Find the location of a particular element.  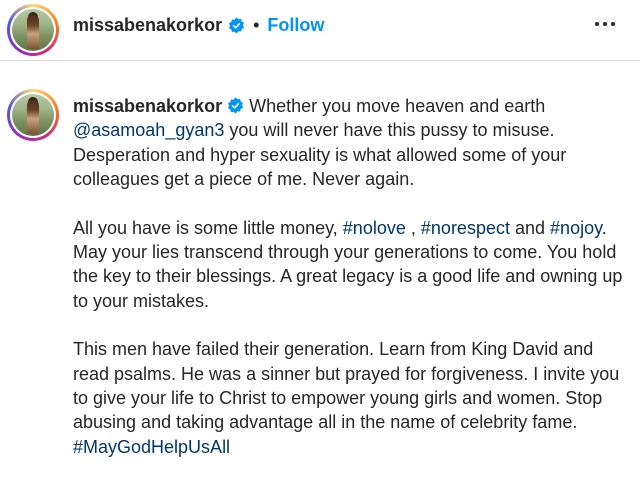

more-options-icon is located at coordinates (605, 24).